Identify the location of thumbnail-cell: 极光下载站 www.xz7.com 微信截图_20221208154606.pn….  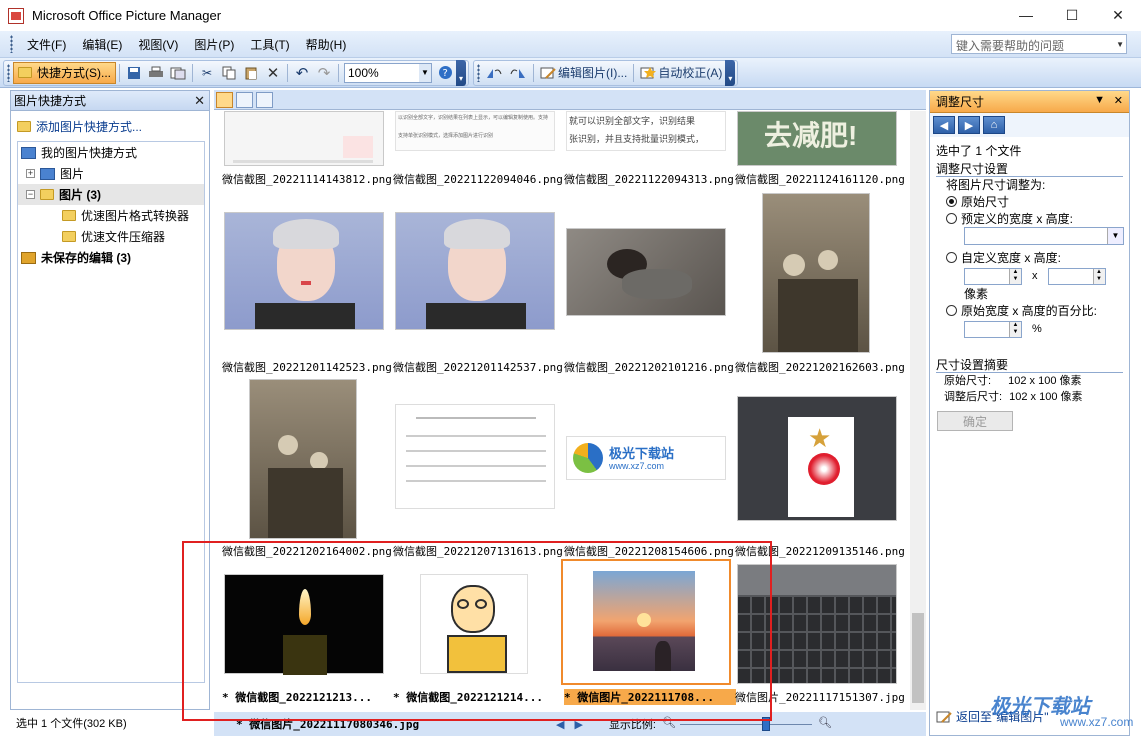
(649, 467).